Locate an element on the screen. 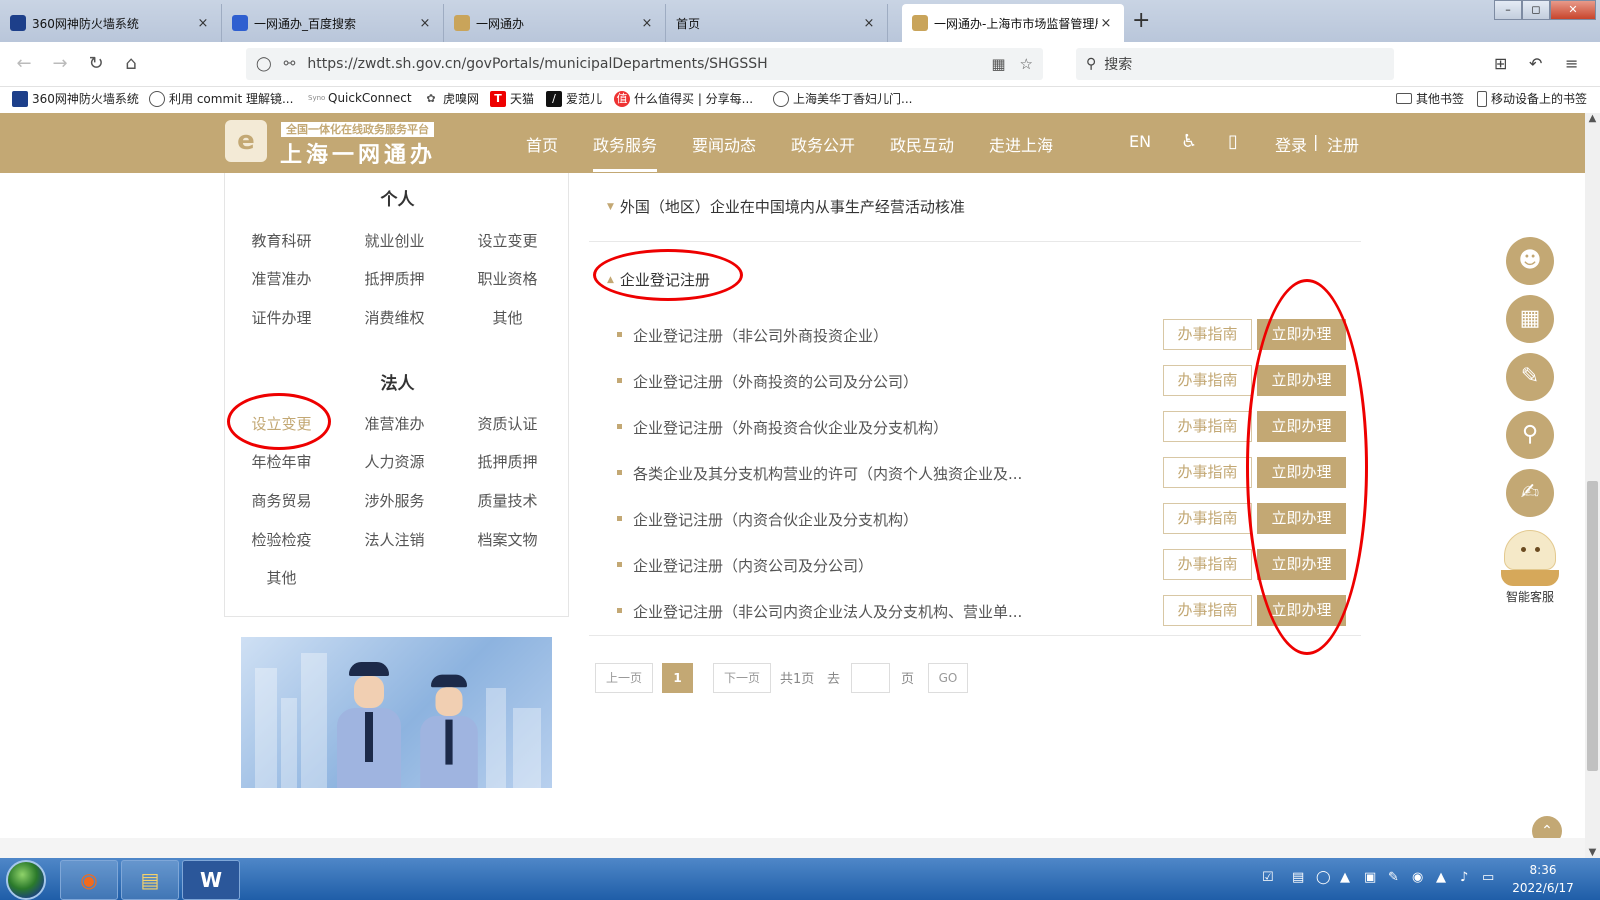 The height and width of the screenshot is (900, 1600). accordion-header-collapsed: ▼ 外国（地区）企业在中国境内从事生产经营活动核准 is located at coordinates (786, 206).